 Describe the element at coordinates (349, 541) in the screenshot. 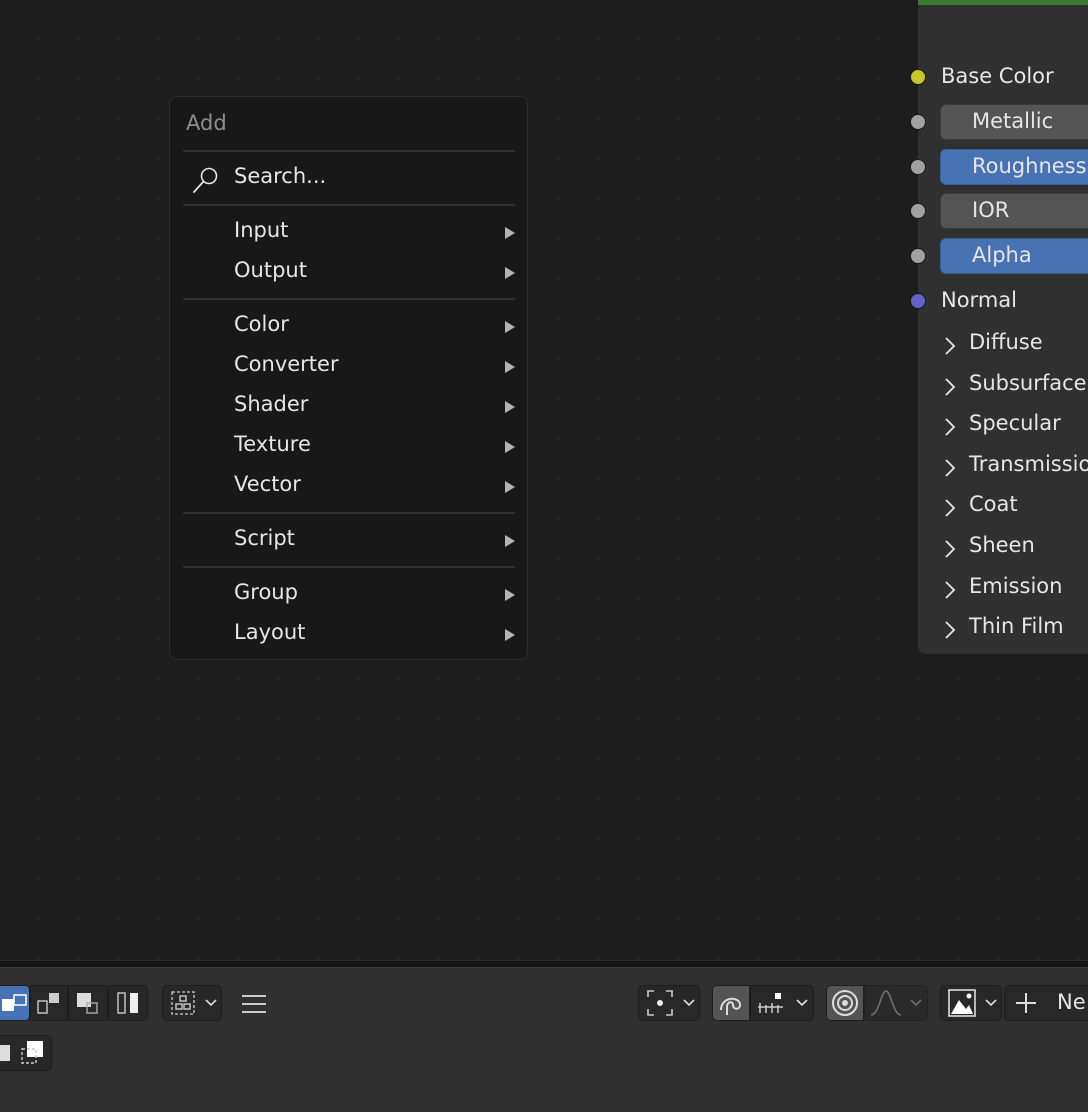

I see `menu-item-script: Script` at that location.